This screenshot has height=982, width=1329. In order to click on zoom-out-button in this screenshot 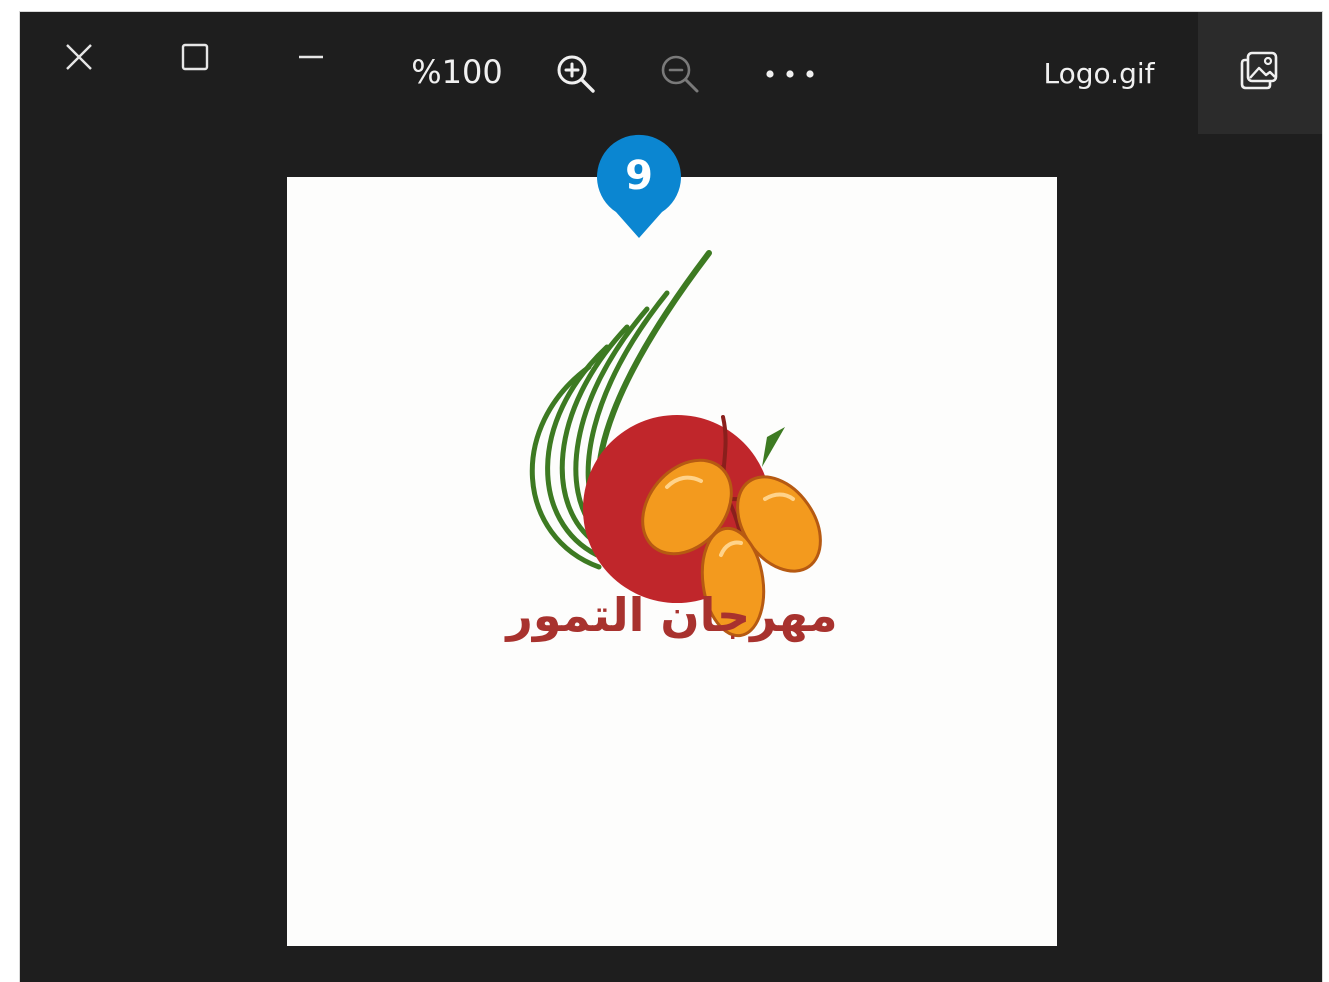, I will do `click(680, 74)`.